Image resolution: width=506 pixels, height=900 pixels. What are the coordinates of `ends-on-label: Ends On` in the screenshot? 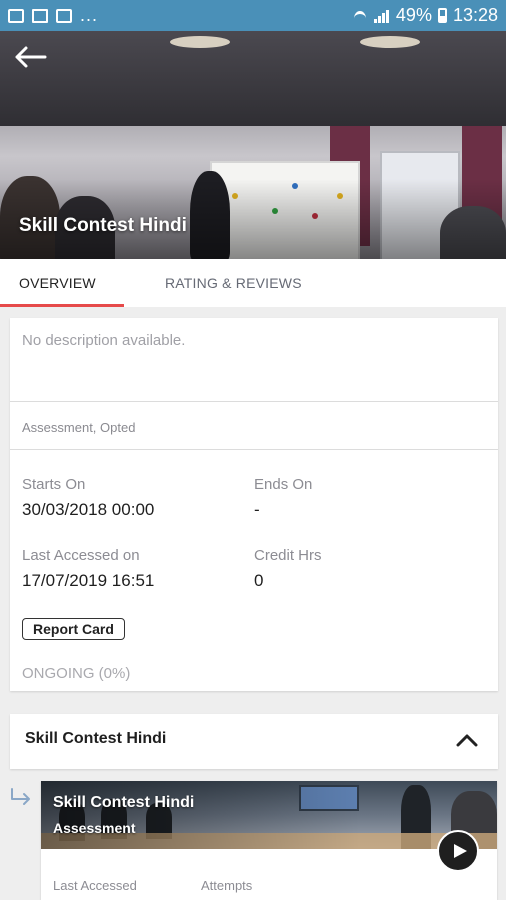 It's located at (283, 484).